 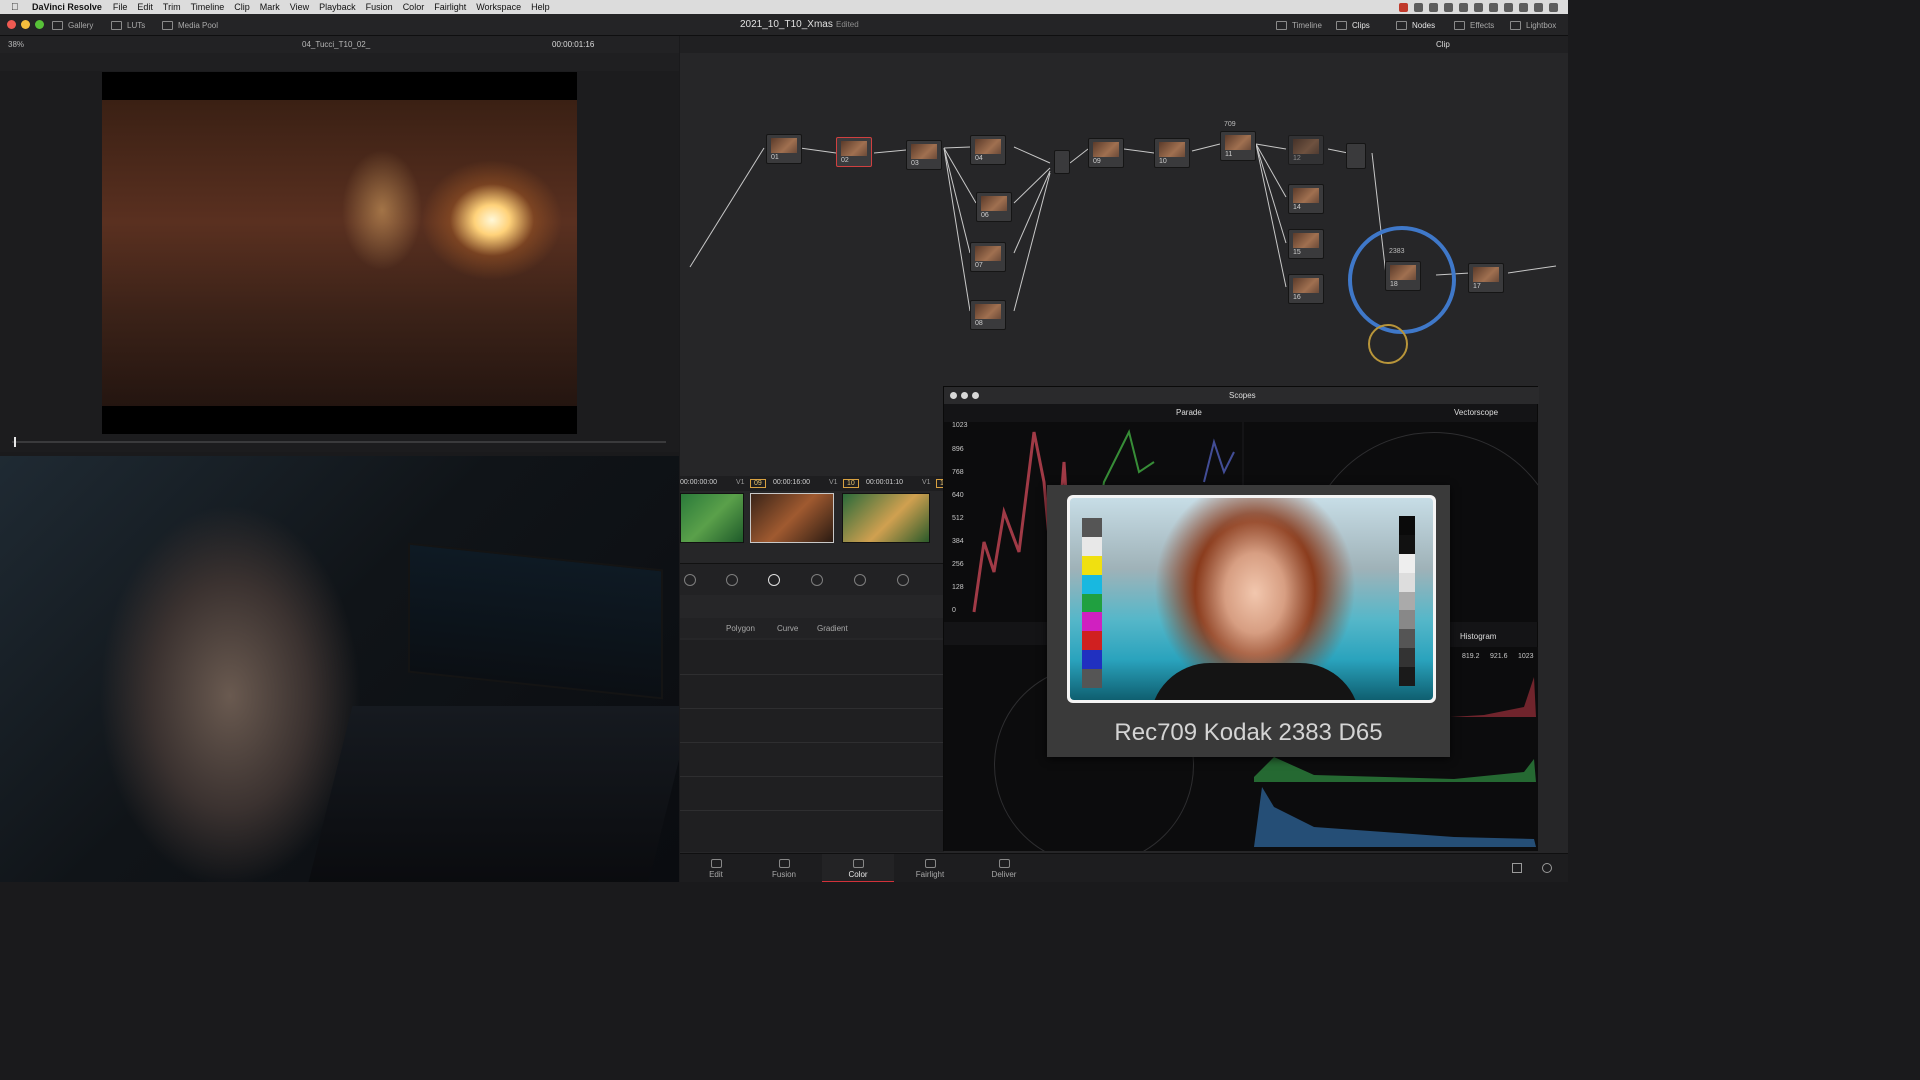 What do you see at coordinates (1415, 25) in the screenshot?
I see `nodes-toggle: Nodes` at bounding box center [1415, 25].